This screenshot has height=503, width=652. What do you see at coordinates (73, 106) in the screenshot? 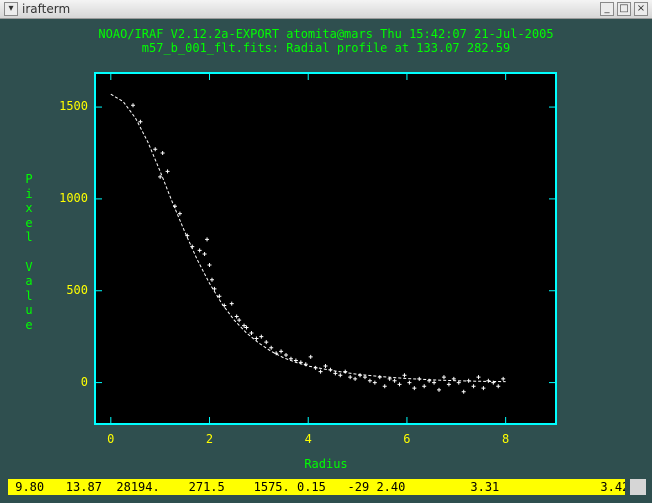
I see `y-tick-label: 1500` at bounding box center [73, 106].